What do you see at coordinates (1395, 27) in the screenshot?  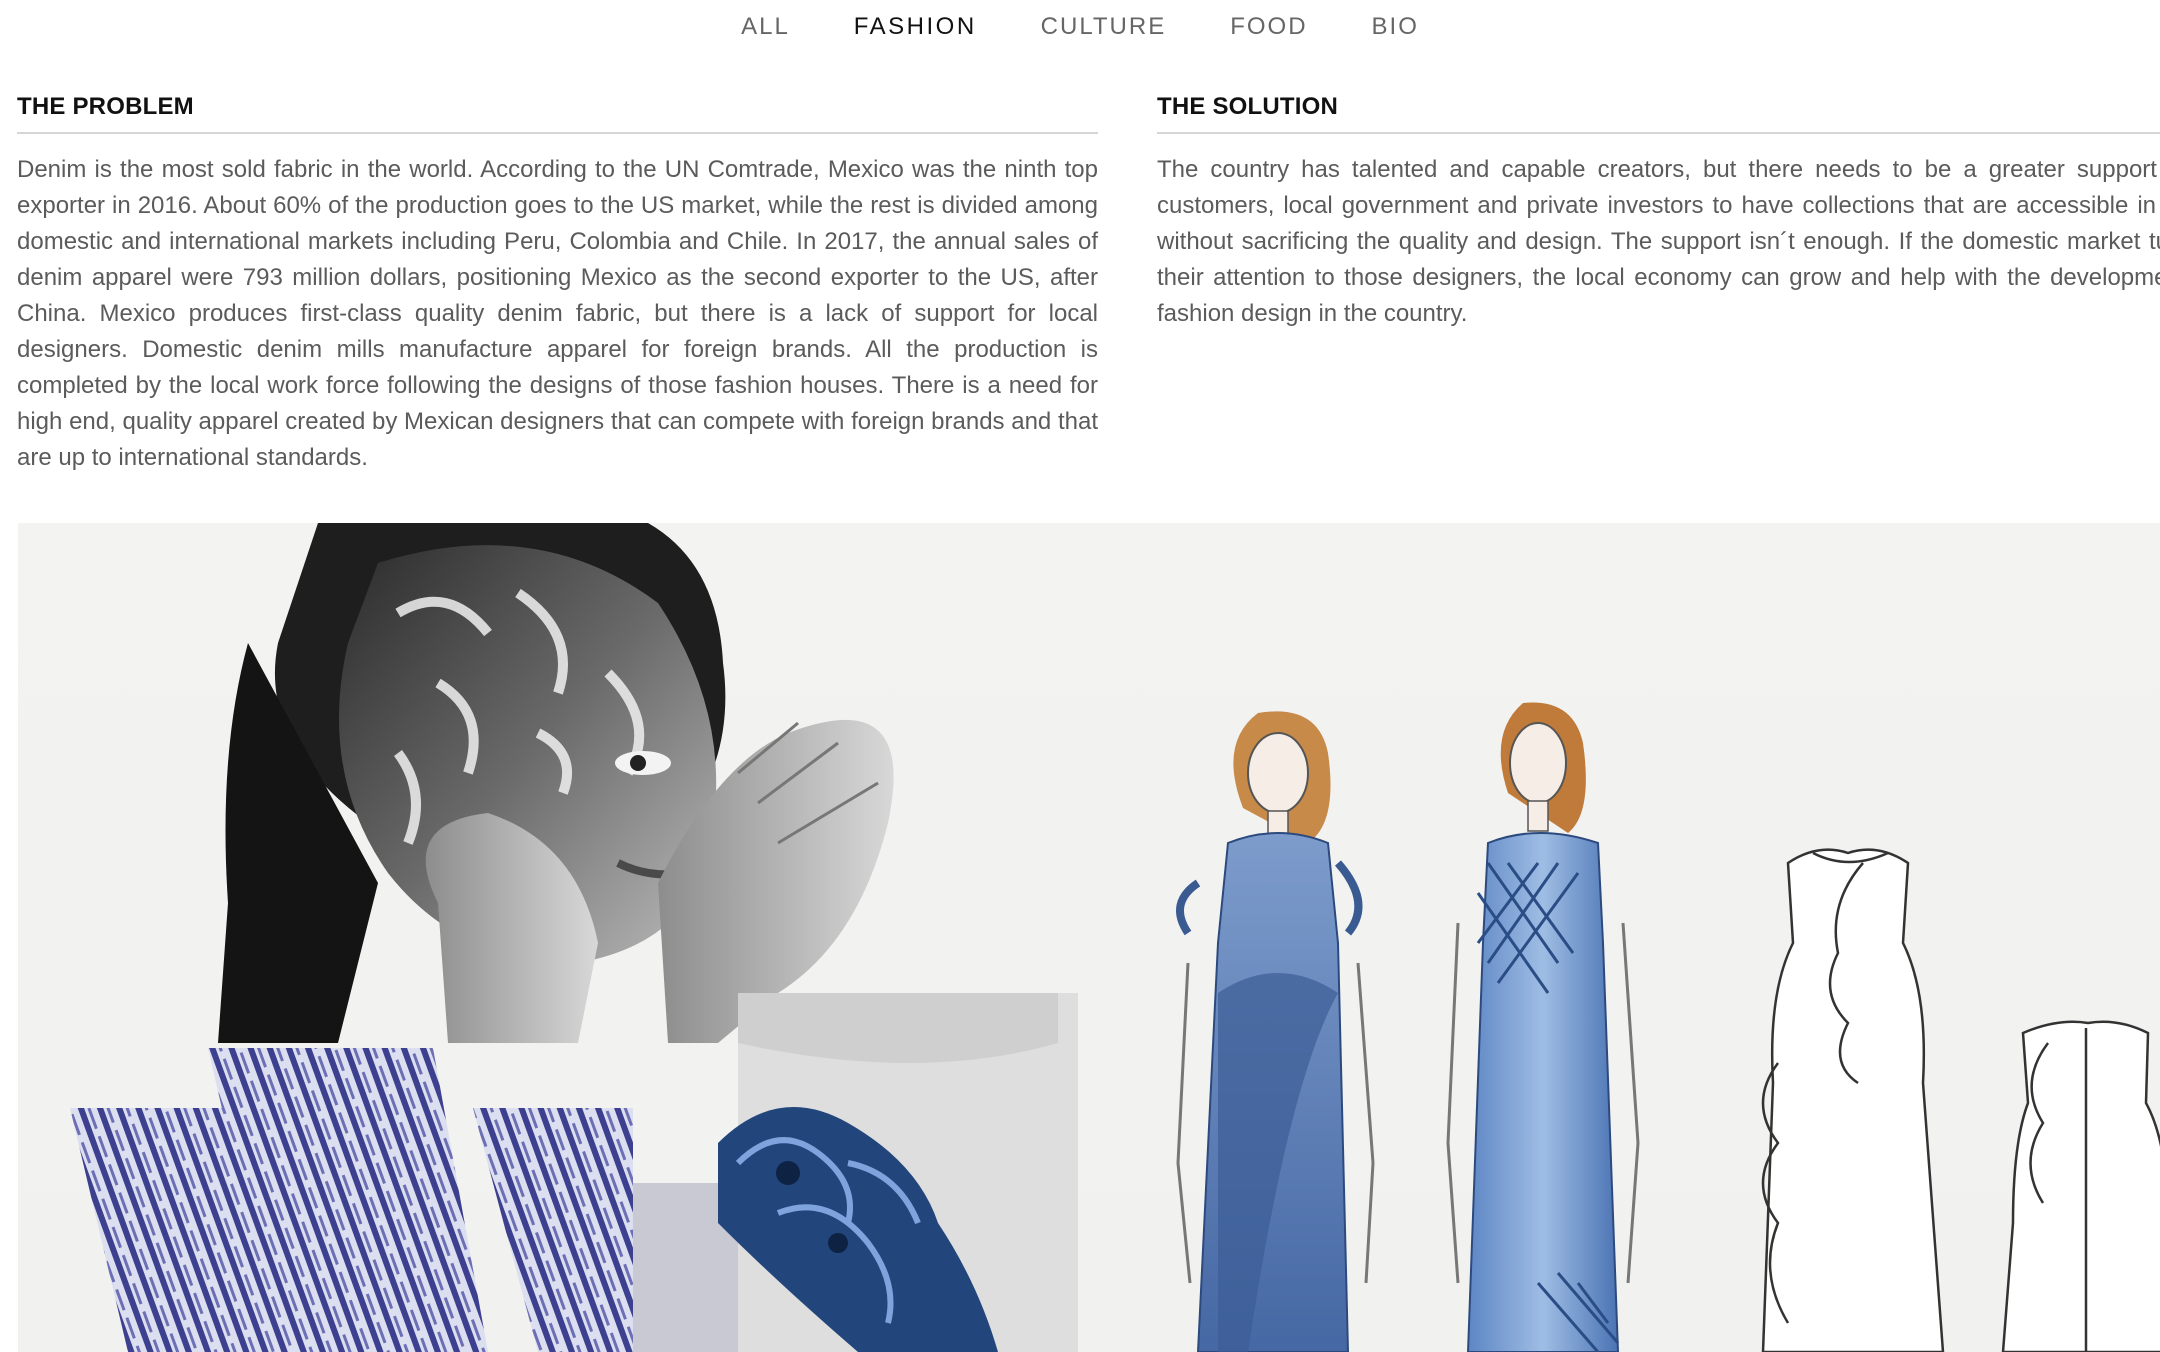 I see `nav-item-bio: BIO` at bounding box center [1395, 27].